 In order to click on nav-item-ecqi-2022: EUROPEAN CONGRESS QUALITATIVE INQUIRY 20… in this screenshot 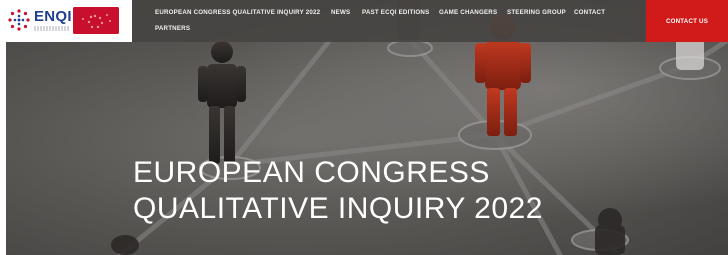, I will do `click(237, 12)`.